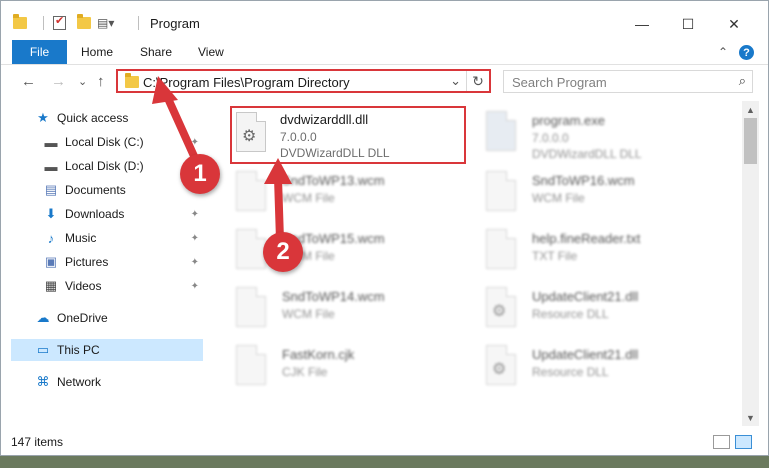  I want to click on videos-icon: ▦, so click(51, 285).